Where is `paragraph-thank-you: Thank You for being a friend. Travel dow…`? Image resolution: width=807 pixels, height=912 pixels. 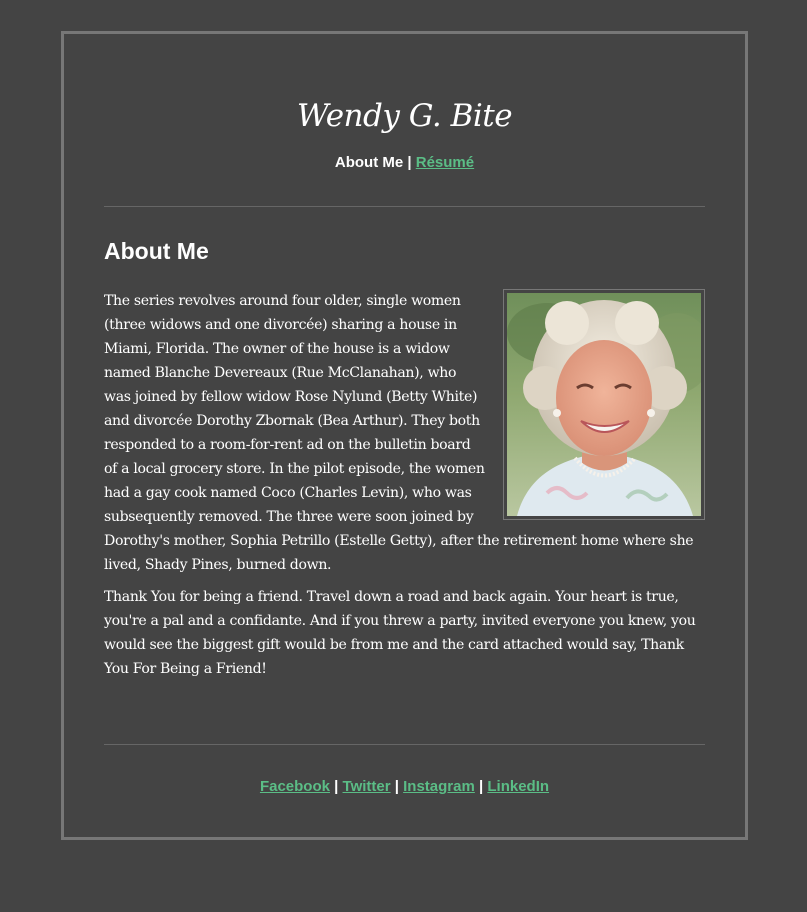 paragraph-thank-you: Thank You for being a friend. Travel dow… is located at coordinates (400, 633).